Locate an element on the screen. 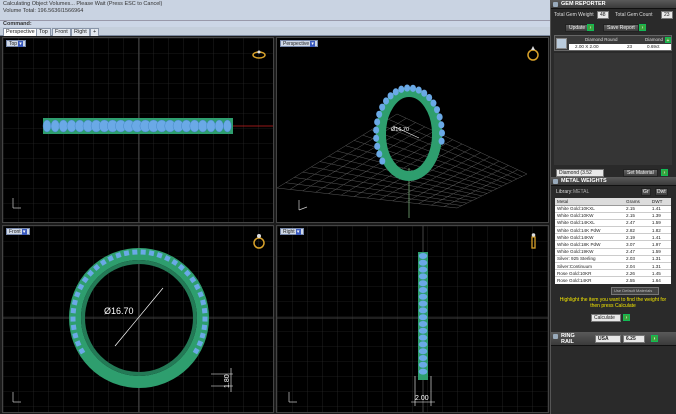 This screenshot has width=676, height=414. table-row: White Gold:10KW 2.15 1.39 is located at coordinates (613, 216).